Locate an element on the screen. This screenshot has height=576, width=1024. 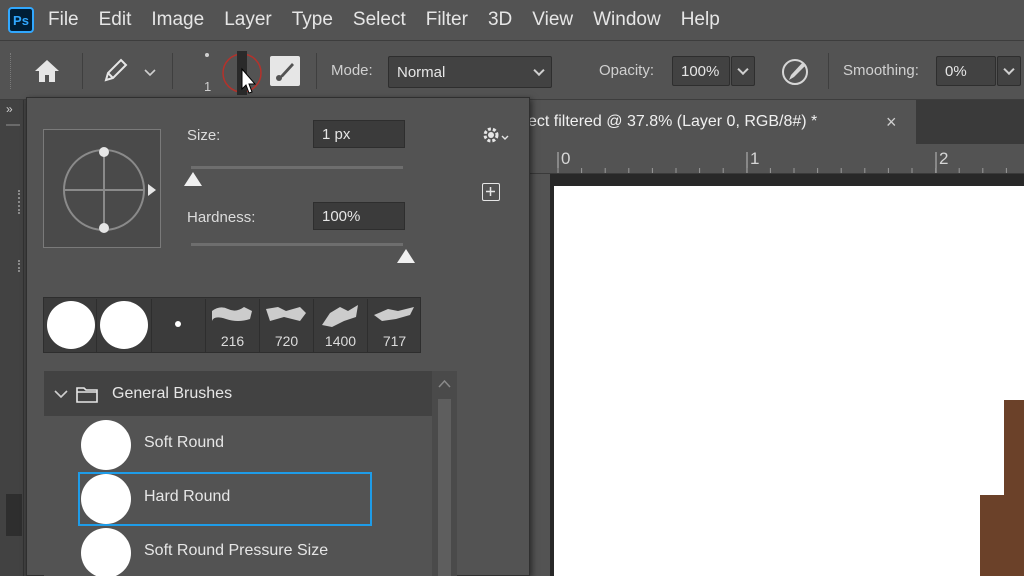
brush-row-soft-round: Soft Round is located at coordinates (209, 445).